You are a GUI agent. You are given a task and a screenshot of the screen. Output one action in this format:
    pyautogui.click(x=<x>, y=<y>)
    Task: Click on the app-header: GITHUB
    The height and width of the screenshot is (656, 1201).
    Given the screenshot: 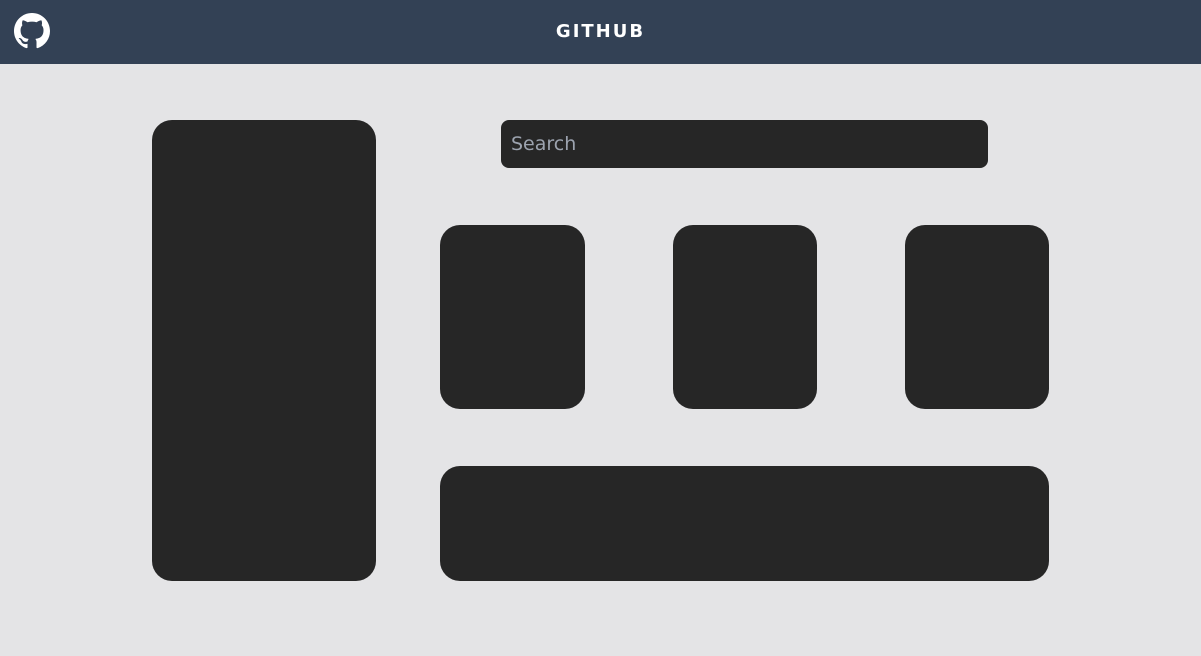 What is the action you would take?
    pyautogui.click(x=600, y=32)
    